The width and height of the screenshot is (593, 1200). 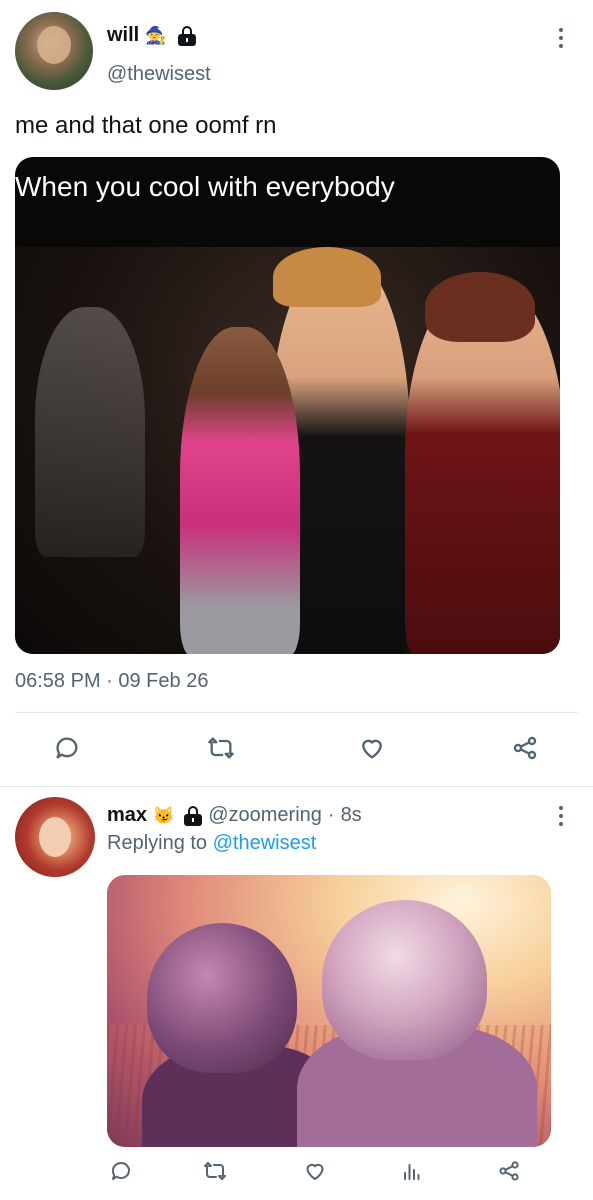 What do you see at coordinates (164, 815) in the screenshot?
I see `cat-emoji: 😼` at bounding box center [164, 815].